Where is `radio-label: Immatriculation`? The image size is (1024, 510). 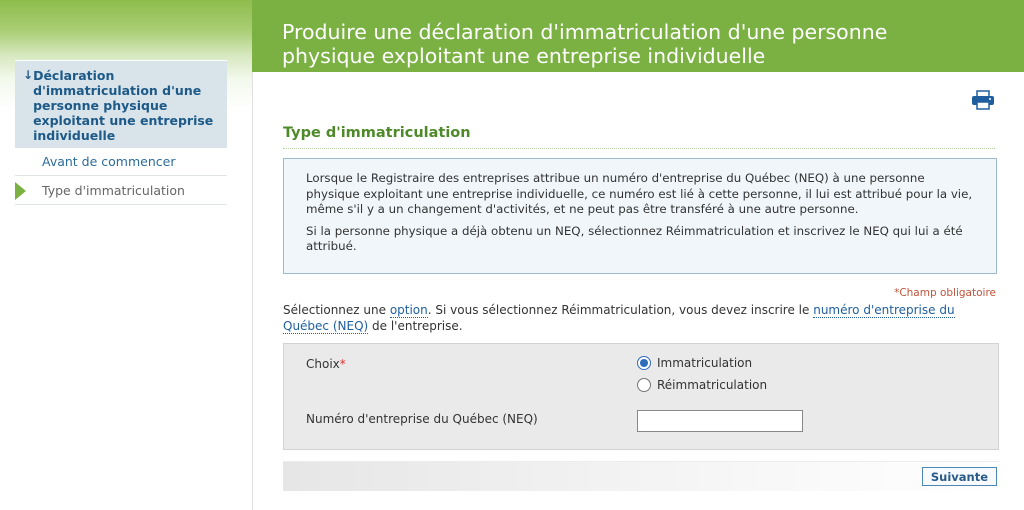
radio-label: Immatriculation is located at coordinates (705, 363).